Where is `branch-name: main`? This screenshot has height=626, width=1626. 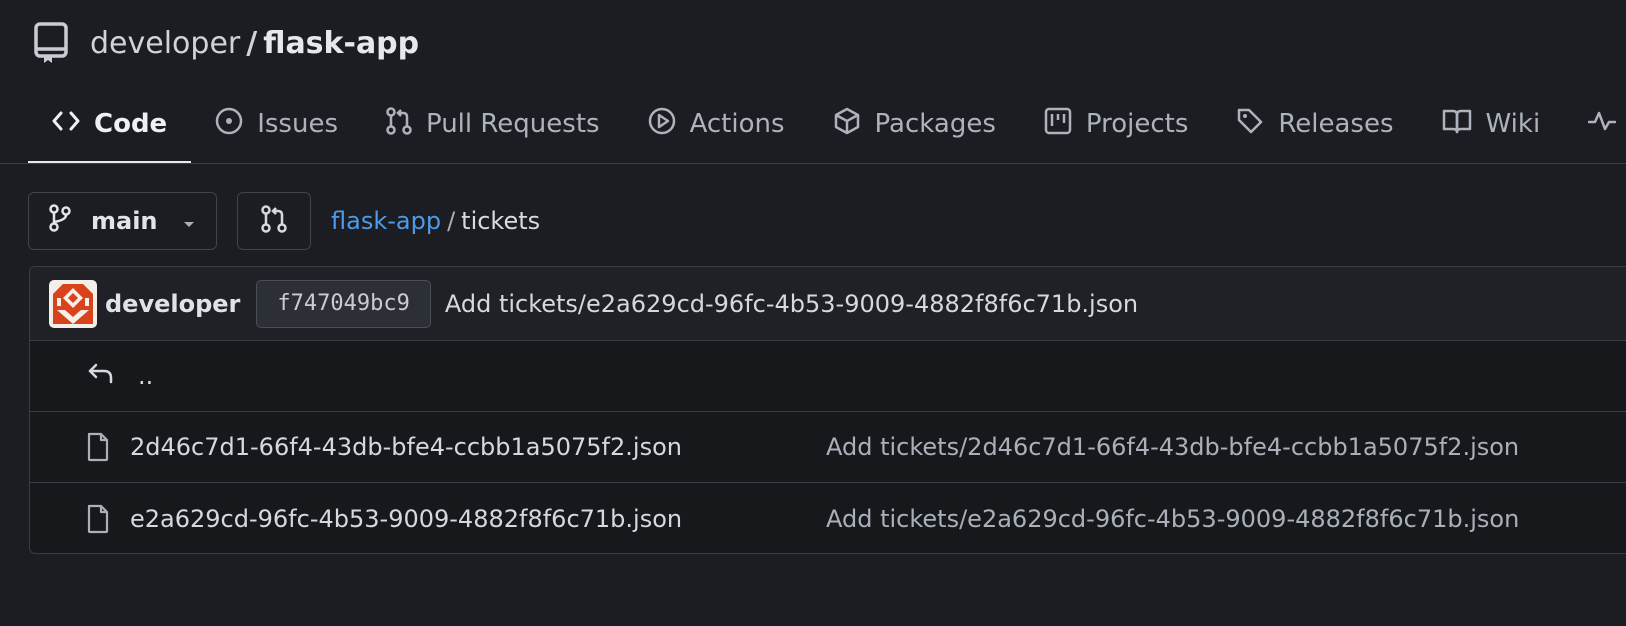
branch-name: main is located at coordinates (124, 221).